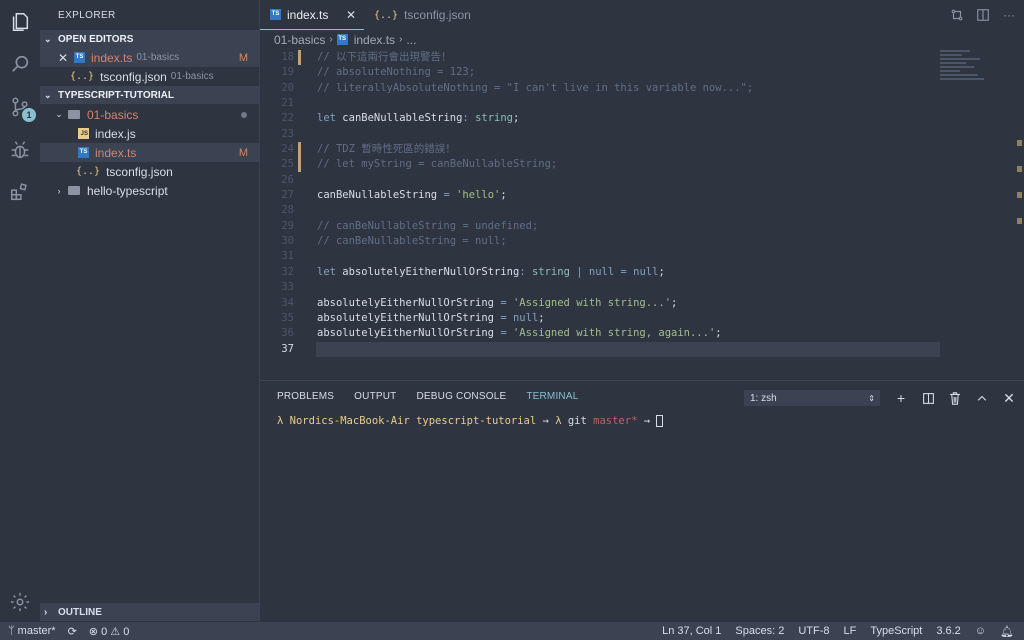 This screenshot has height=640, width=1024. I want to click on file-index-ts: TS index.ts M, so click(150, 152).